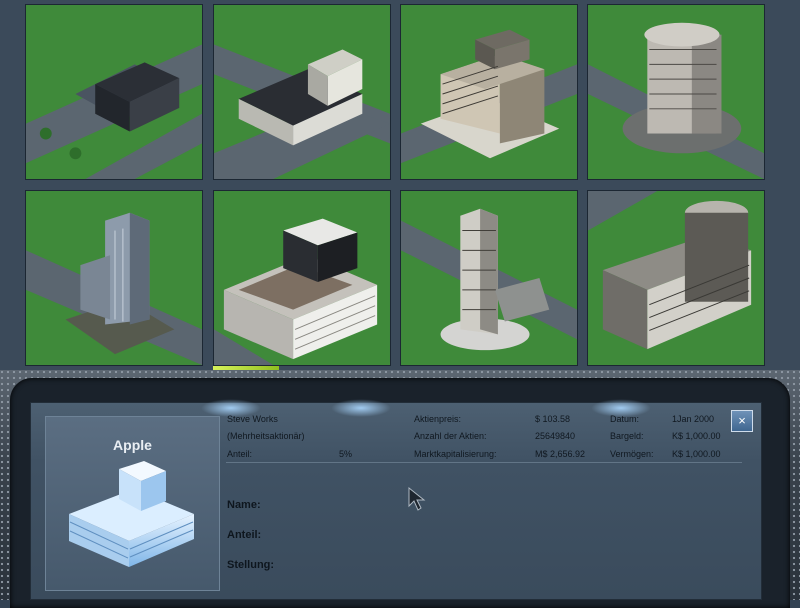  Describe the element at coordinates (696, 454) in the screenshot. I see `assets-value: K$ 1,000.00` at that location.